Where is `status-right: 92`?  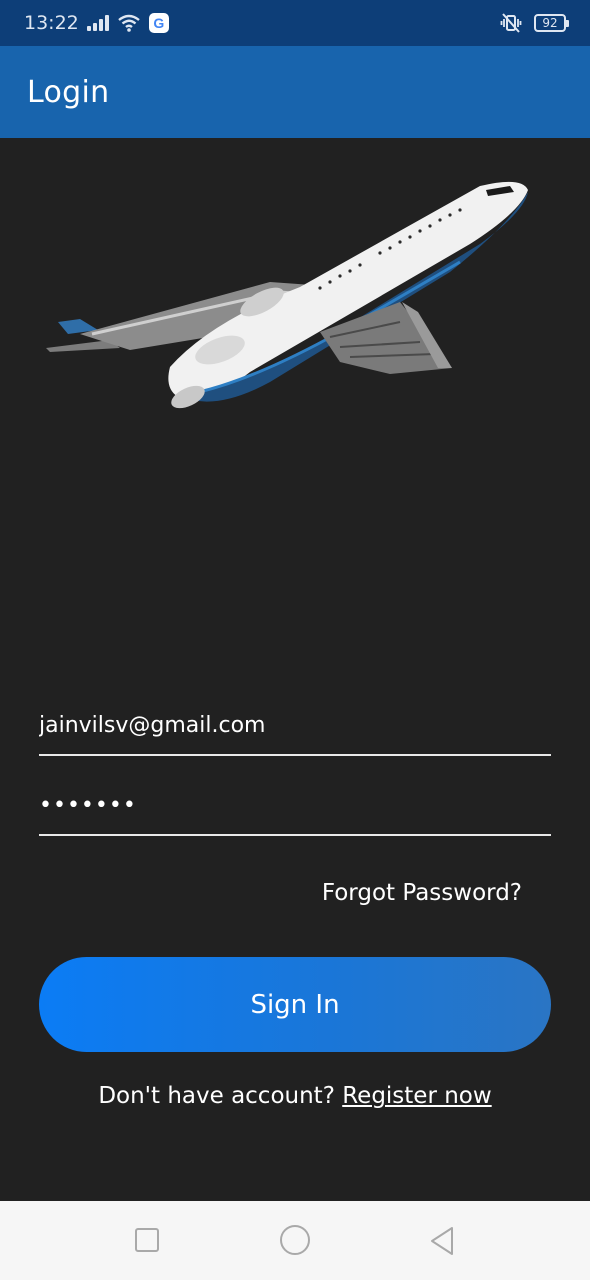
status-right: 92 is located at coordinates (534, 23).